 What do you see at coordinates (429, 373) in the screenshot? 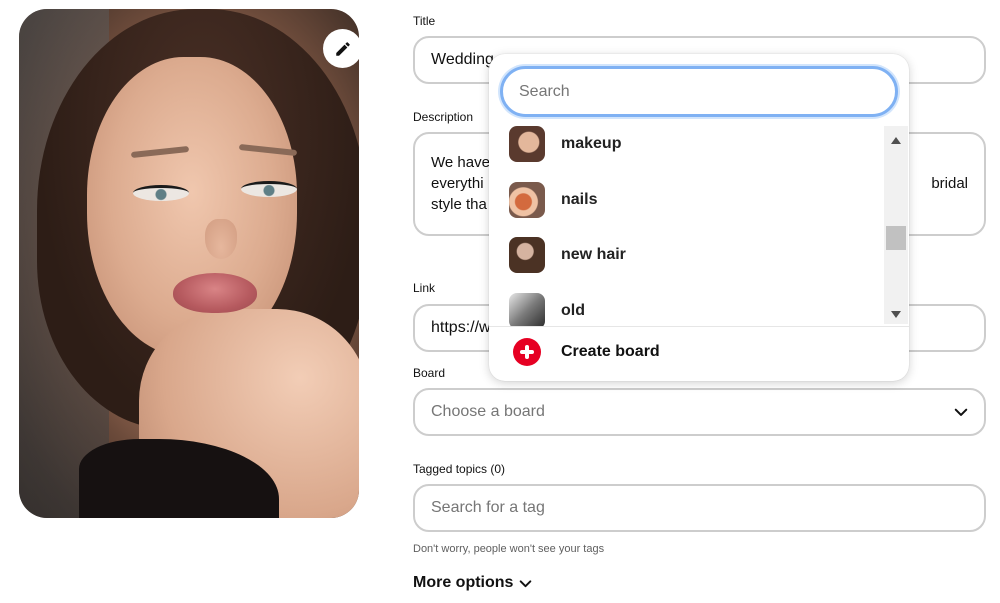
I see `board-label: Board` at bounding box center [429, 373].